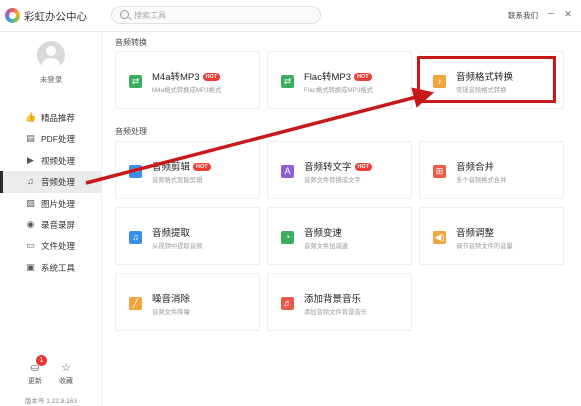 Image resolution: width=581 pixels, height=406 pixels. What do you see at coordinates (260, 136) in the screenshot?
I see `annotation-arrow` at bounding box center [260, 136].